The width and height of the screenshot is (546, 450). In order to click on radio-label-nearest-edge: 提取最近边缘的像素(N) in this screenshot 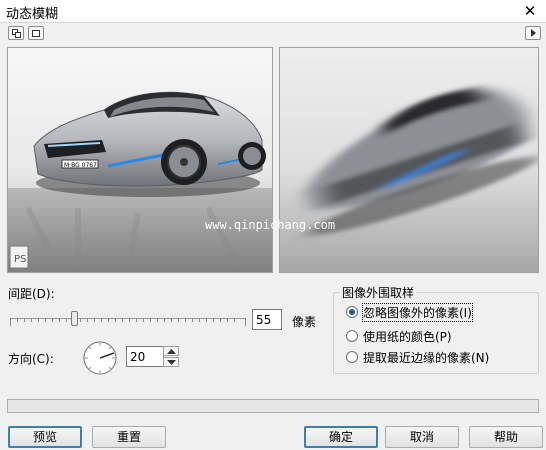, I will do `click(426, 357)`.